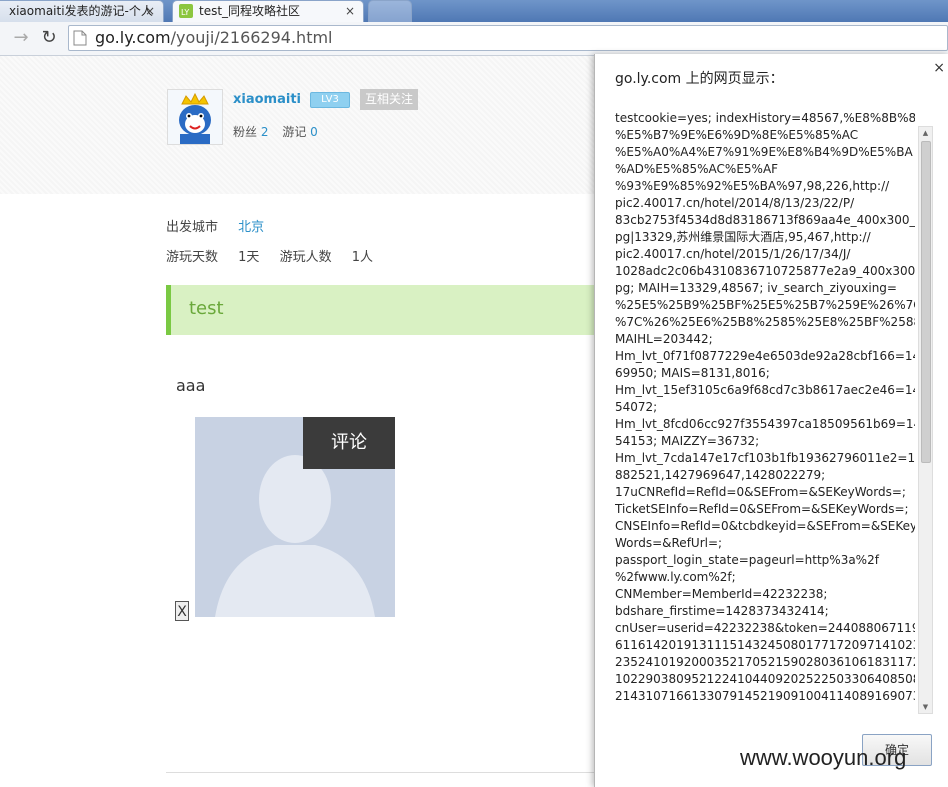 The image size is (948, 787). Describe the element at coordinates (267, 99) in the screenshot. I see `username-link: xiaomaiti` at that location.